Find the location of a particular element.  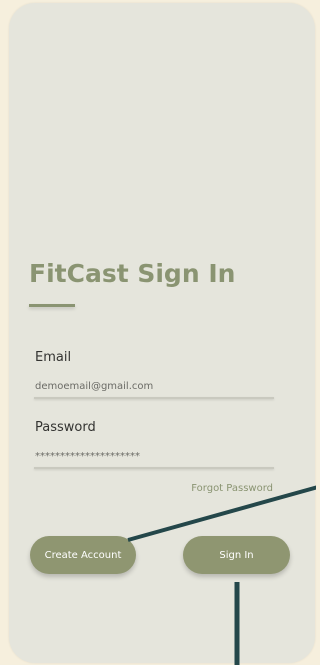

page-title: FitCast Sign In is located at coordinates (132, 273).